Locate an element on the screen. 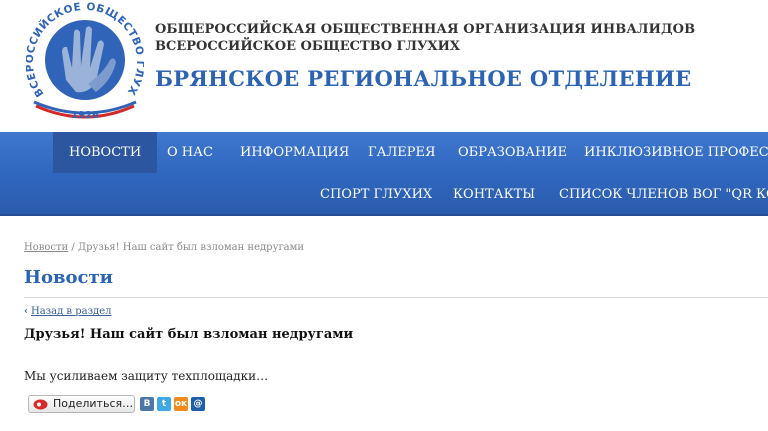 This screenshot has height=431, width=768. share-eye-icon is located at coordinates (40, 404).